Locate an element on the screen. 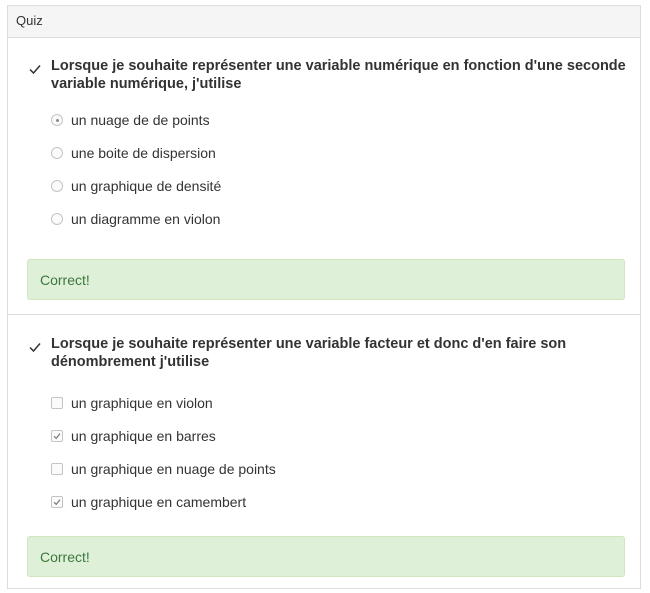 The height and width of the screenshot is (593, 650). option-radio: une boite de dispersion is located at coordinates (250, 154).